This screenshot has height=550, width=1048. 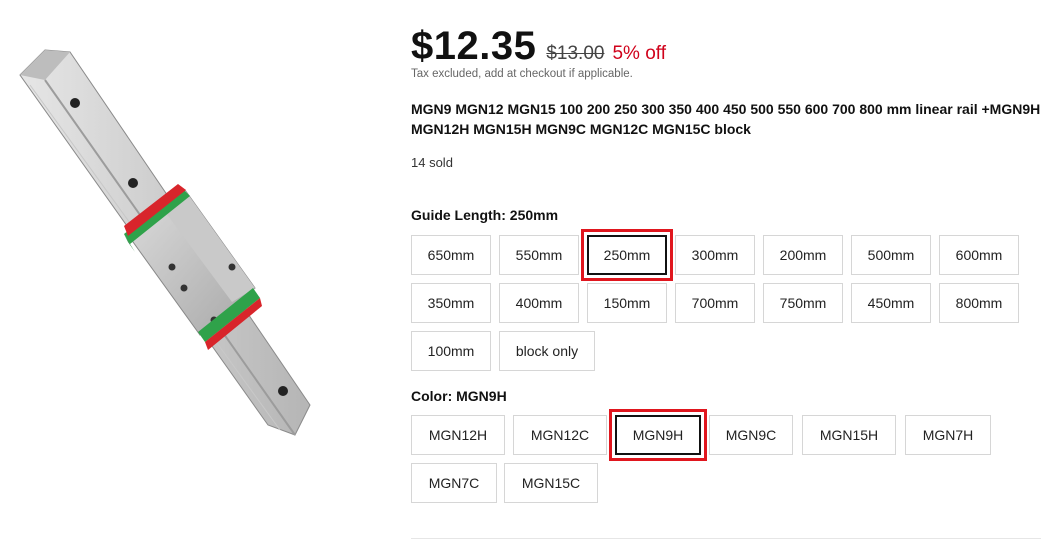 What do you see at coordinates (627, 255) in the screenshot?
I see `guide-length-option-250mm: 250mm` at bounding box center [627, 255].